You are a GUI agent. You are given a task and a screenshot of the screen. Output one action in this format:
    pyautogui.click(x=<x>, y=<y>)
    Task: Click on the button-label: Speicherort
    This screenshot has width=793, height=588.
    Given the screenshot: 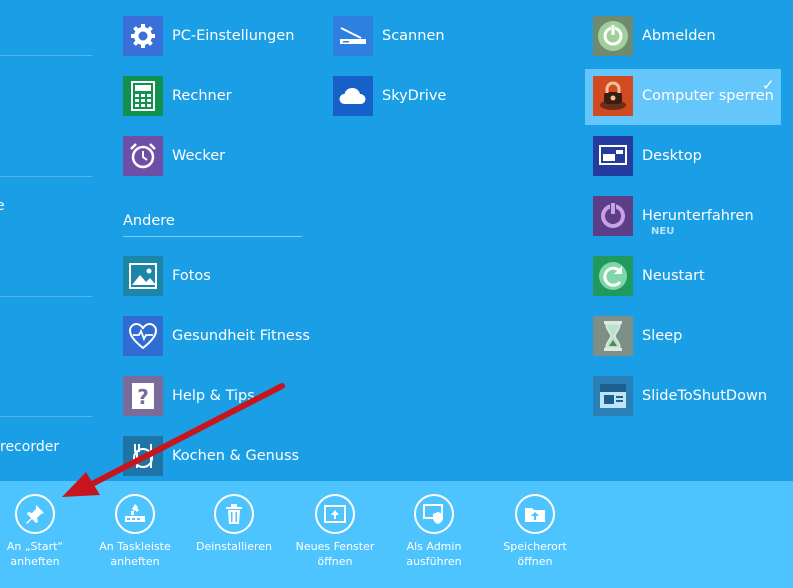 What is the action you would take?
    pyautogui.click(x=535, y=546)
    